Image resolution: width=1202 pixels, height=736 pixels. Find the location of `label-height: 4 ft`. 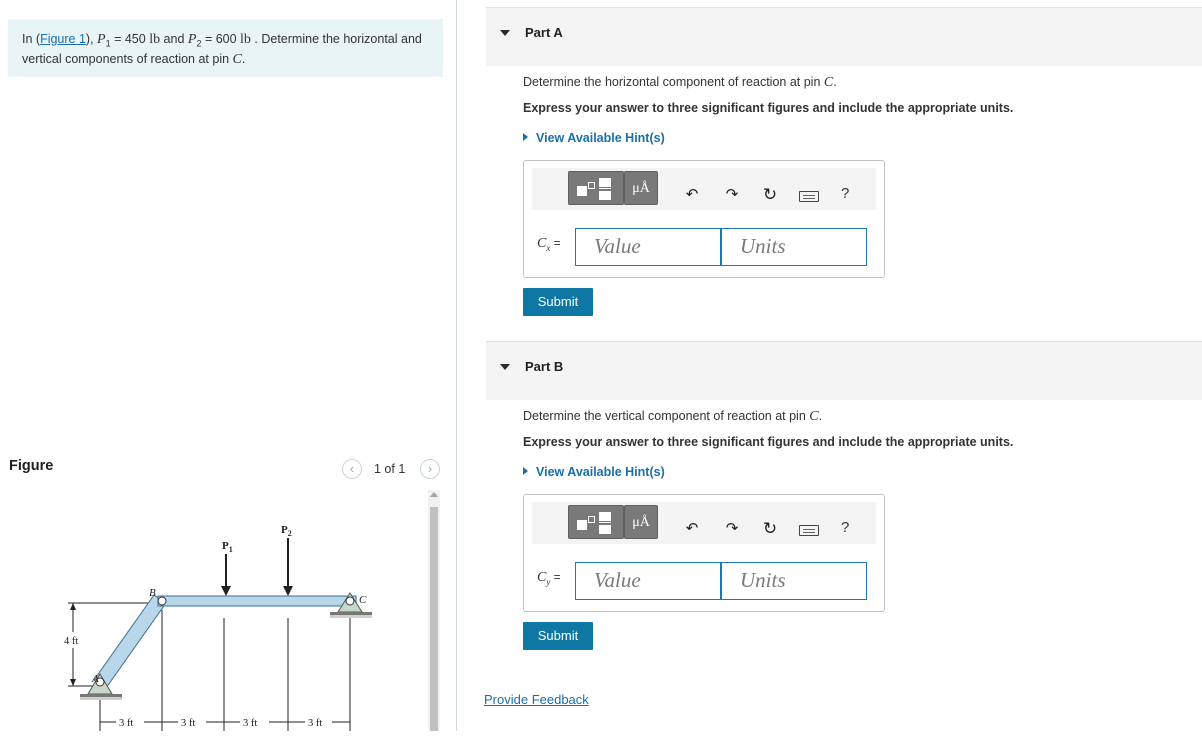

label-height: 4 ft is located at coordinates (71, 641).